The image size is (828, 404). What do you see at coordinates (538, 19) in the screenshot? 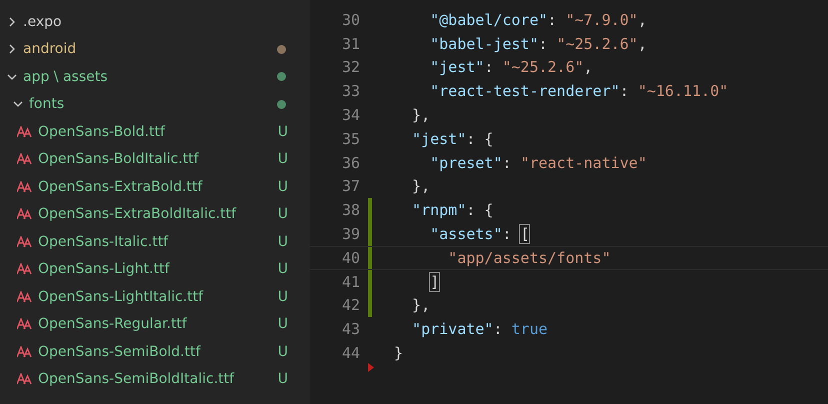
I see `code-line: "@babel/core": "~7.9.0",` at bounding box center [538, 19].